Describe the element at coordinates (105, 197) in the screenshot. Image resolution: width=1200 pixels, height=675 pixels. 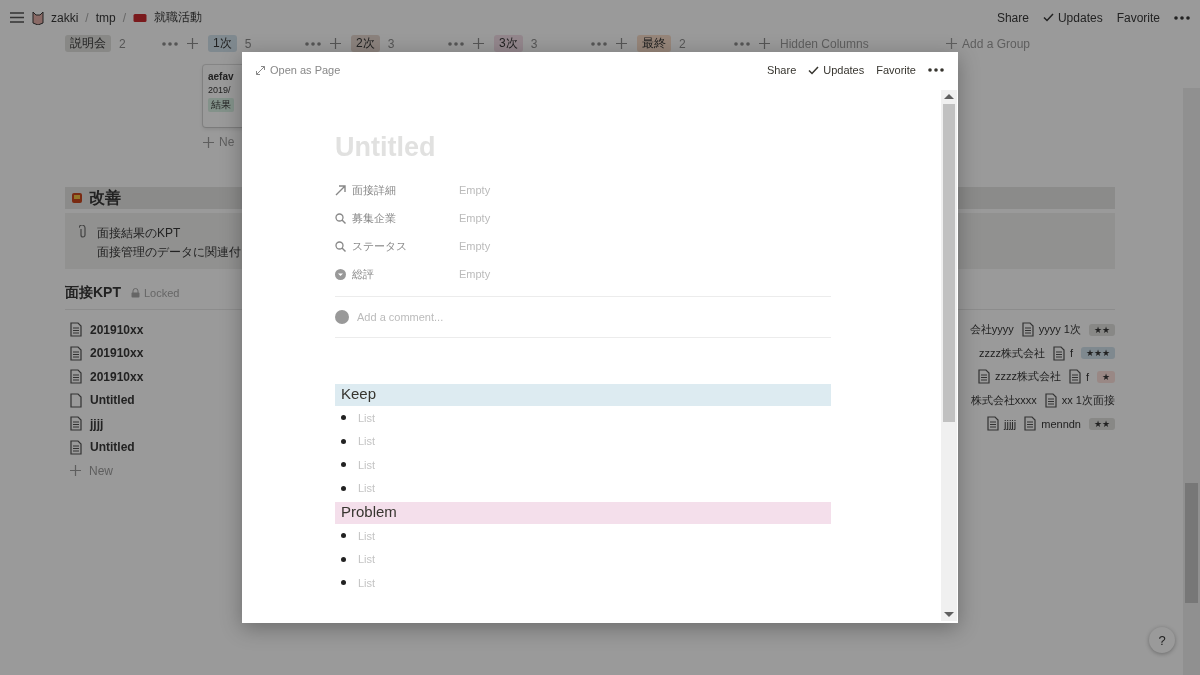
I see `section-heading: 改善` at that location.